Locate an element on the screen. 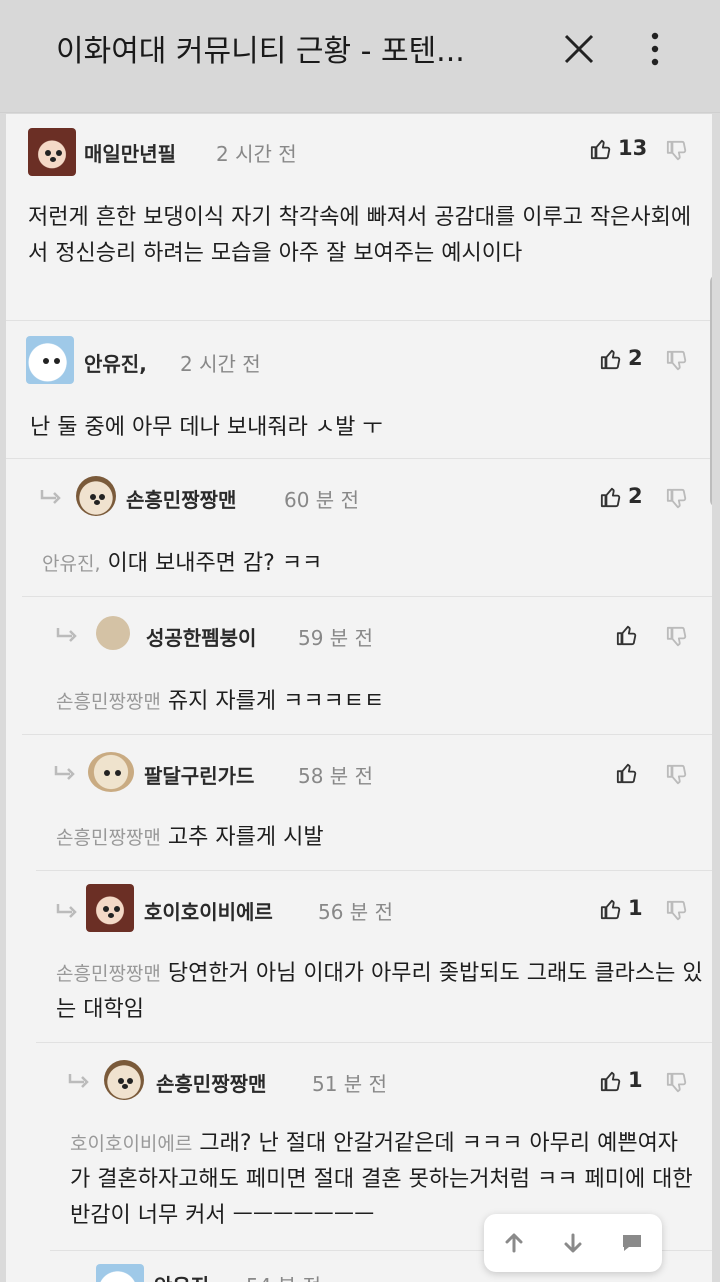 This screenshot has width=720, height=1282. comment-text: 안유진, 이대 보내주면 감? ㅋㅋ is located at coordinates (367, 564).